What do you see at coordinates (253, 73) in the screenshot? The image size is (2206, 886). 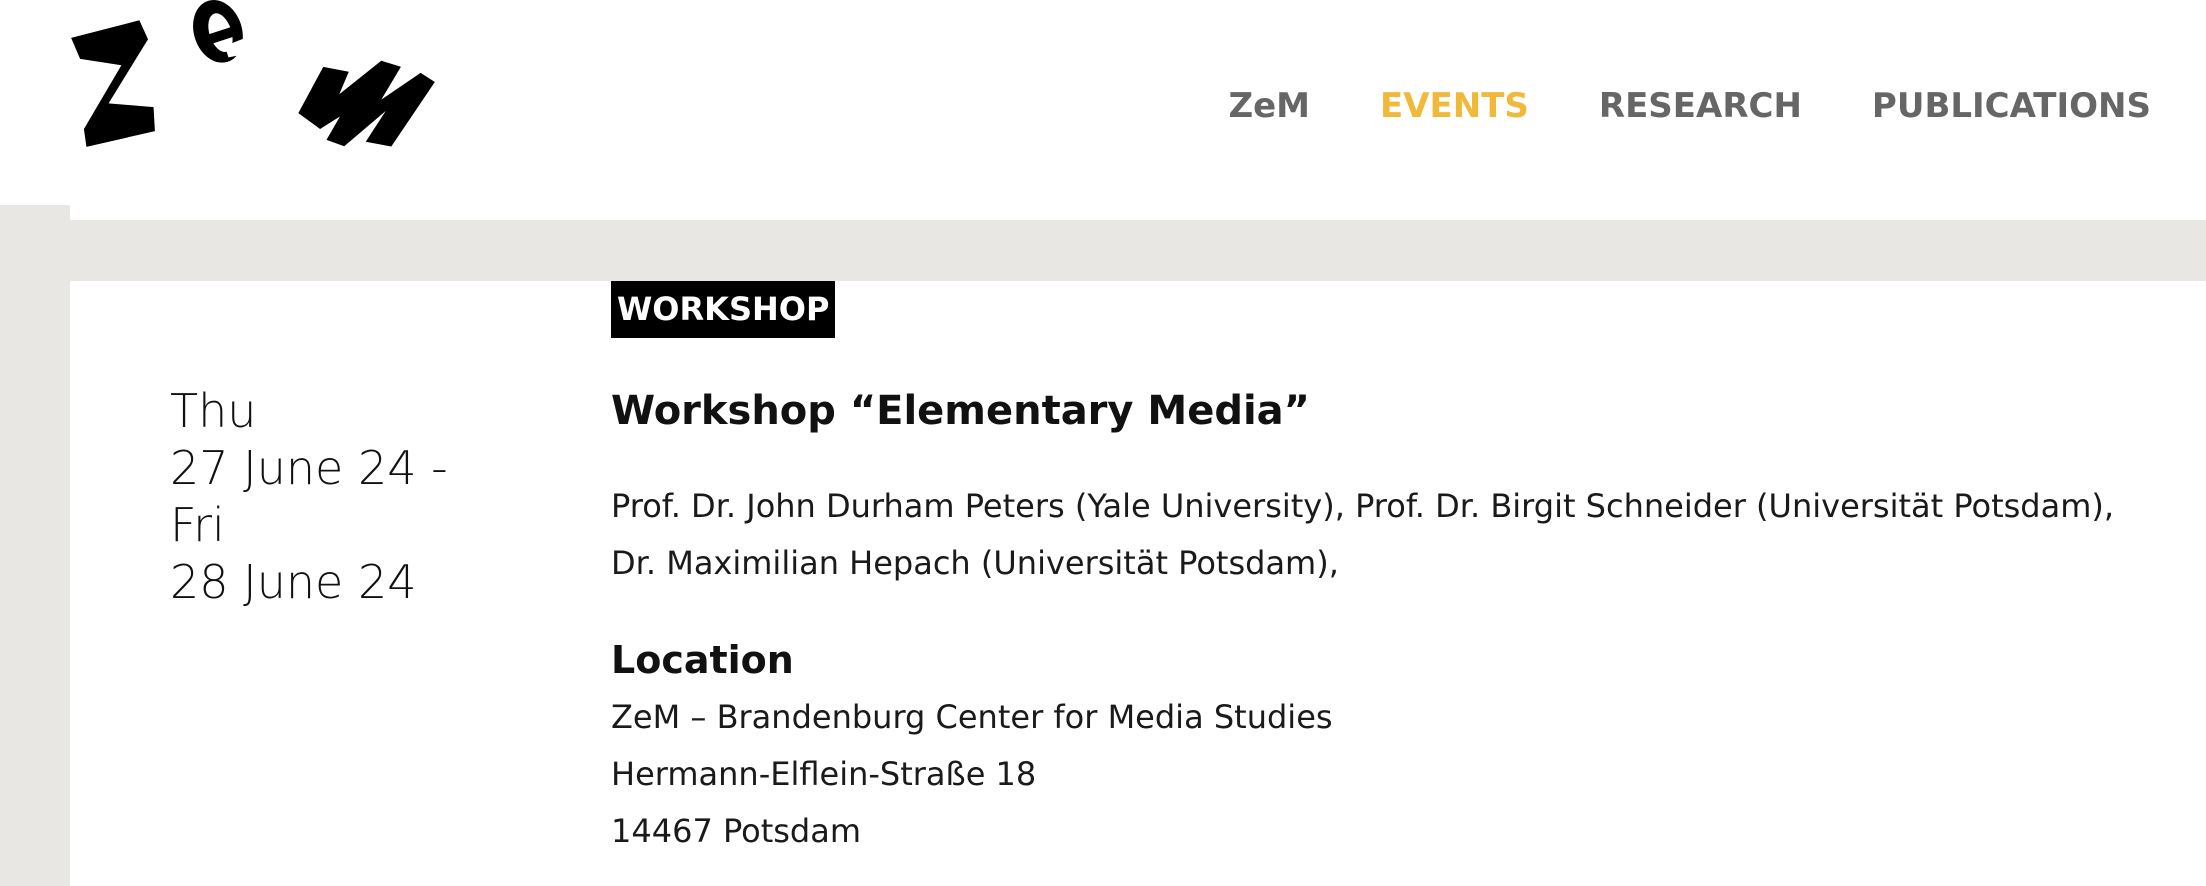 I see `zem-logo-icon` at bounding box center [253, 73].